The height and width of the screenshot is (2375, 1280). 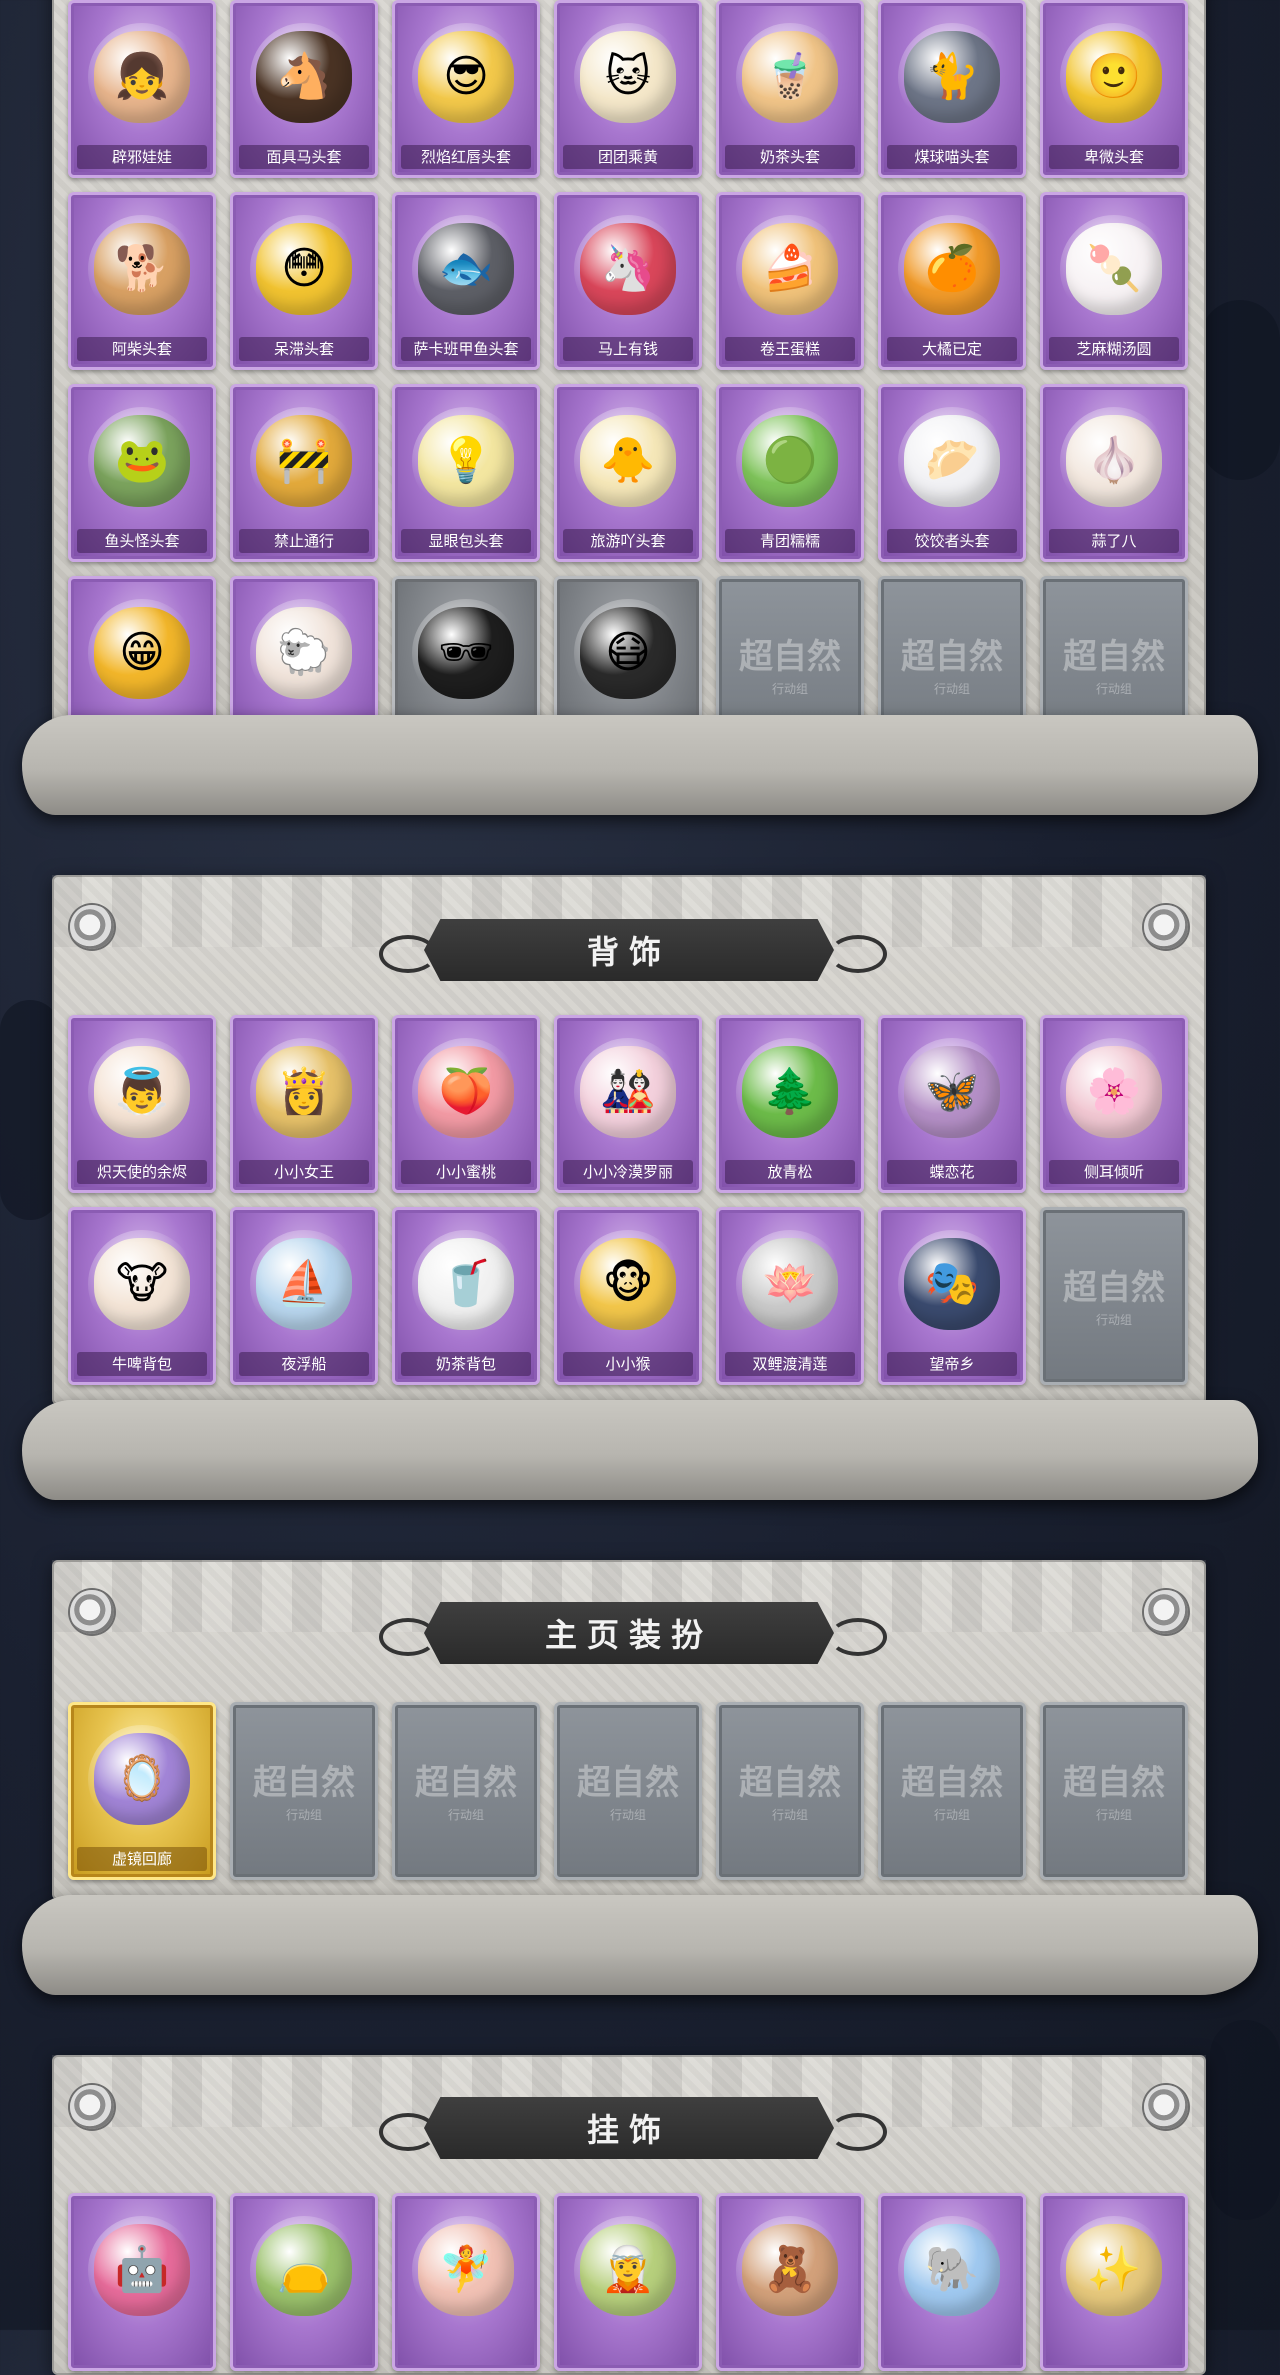 What do you see at coordinates (1114, 1104) in the screenshot?
I see `item-card: 🌸 侧耳倾听` at bounding box center [1114, 1104].